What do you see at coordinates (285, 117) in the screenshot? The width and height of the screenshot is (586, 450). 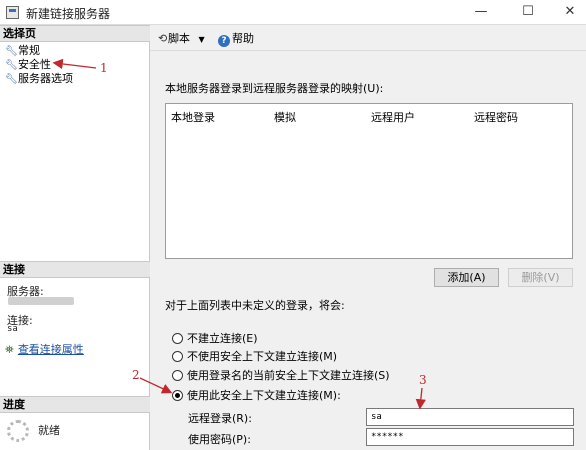 I see `column-header: 模拟` at bounding box center [285, 117].